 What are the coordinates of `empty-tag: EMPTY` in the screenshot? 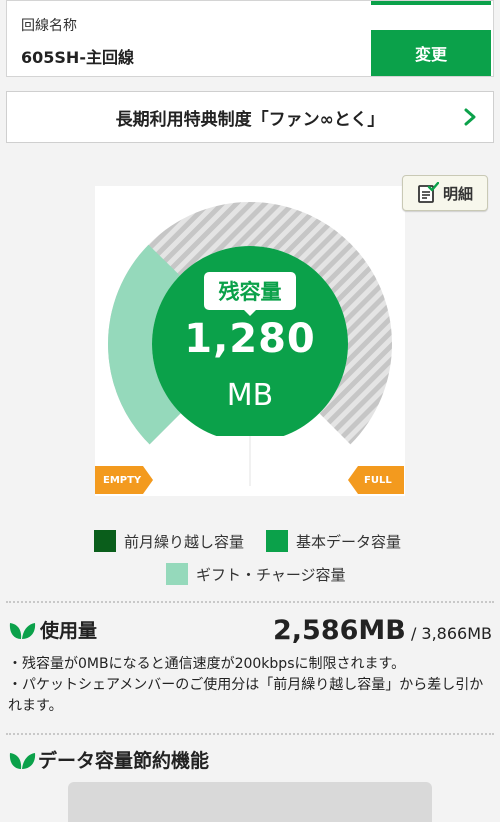 It's located at (125, 480).